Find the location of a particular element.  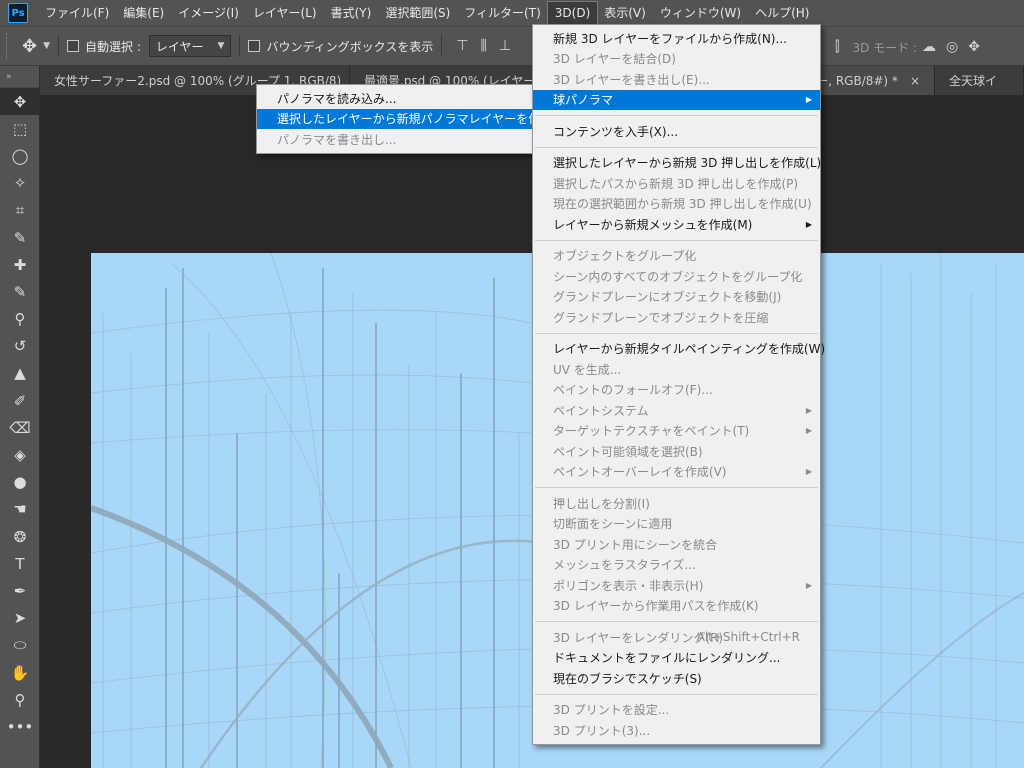

sponge-tool-icon: ❂ is located at coordinates (20, 536).